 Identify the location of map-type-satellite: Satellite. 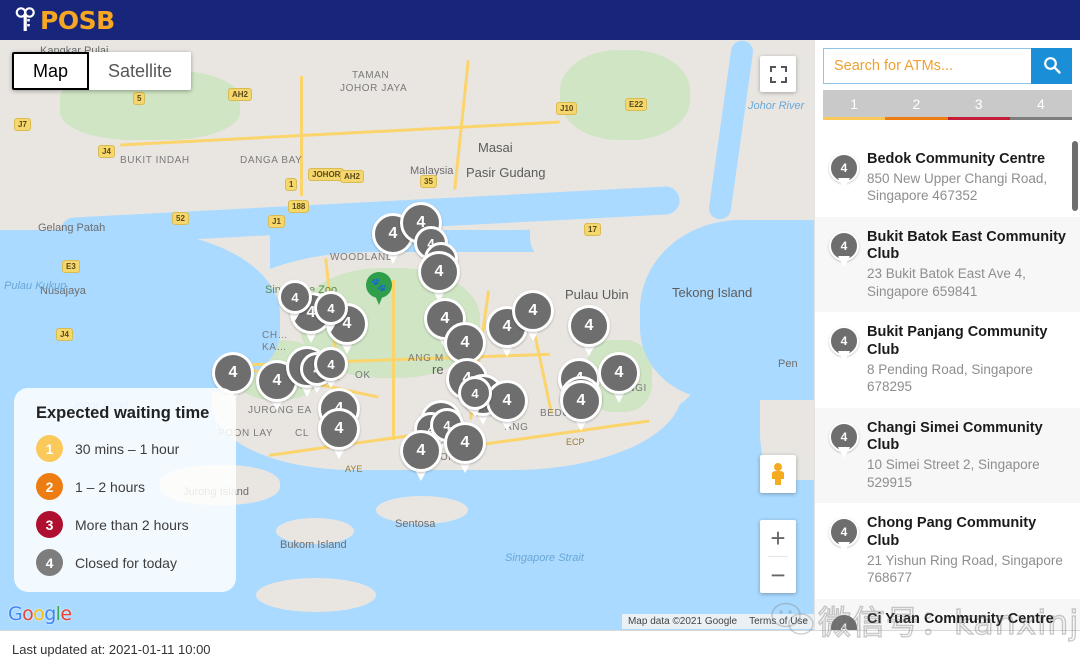
(140, 71).